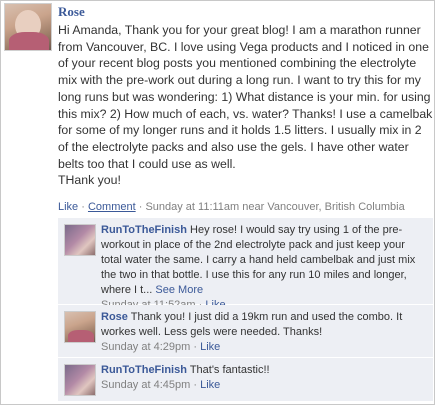 The height and width of the screenshot is (407, 437). What do you see at coordinates (28, 27) in the screenshot?
I see `author-avatar` at bounding box center [28, 27].